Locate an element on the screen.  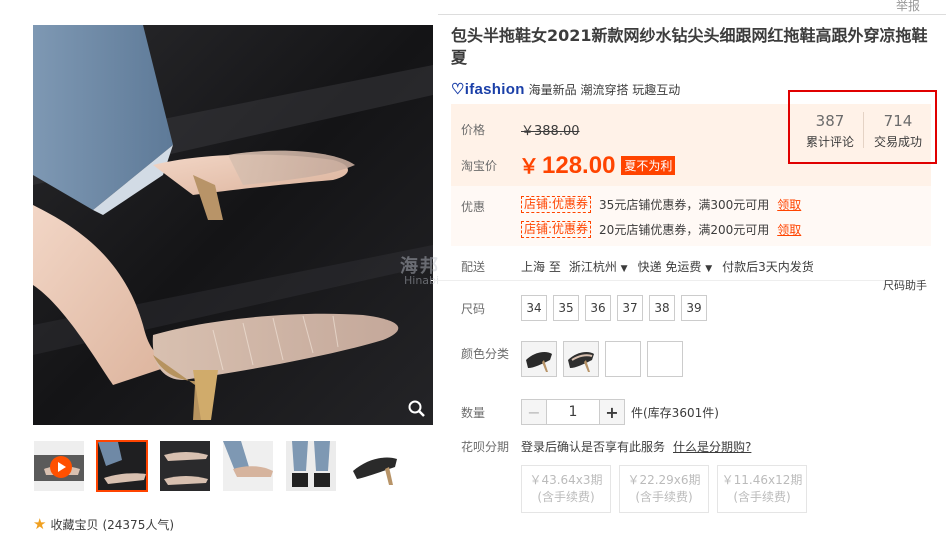
shipping-row: 配送 上海 至 浙江杭州 ▼ 快递 免运费 ▼ 付款后3天内发货 is located at coordinates (637, 266).